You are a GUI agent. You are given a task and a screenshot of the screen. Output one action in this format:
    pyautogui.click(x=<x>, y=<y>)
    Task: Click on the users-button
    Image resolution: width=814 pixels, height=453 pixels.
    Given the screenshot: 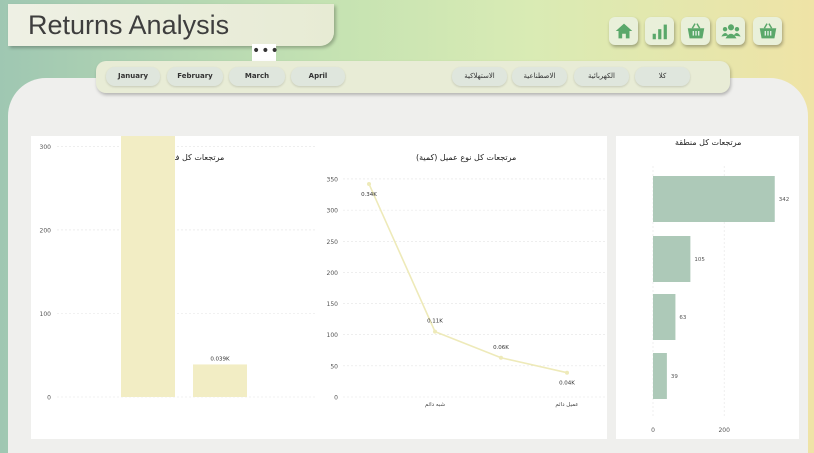 What is the action you would take?
    pyautogui.click(x=730, y=31)
    